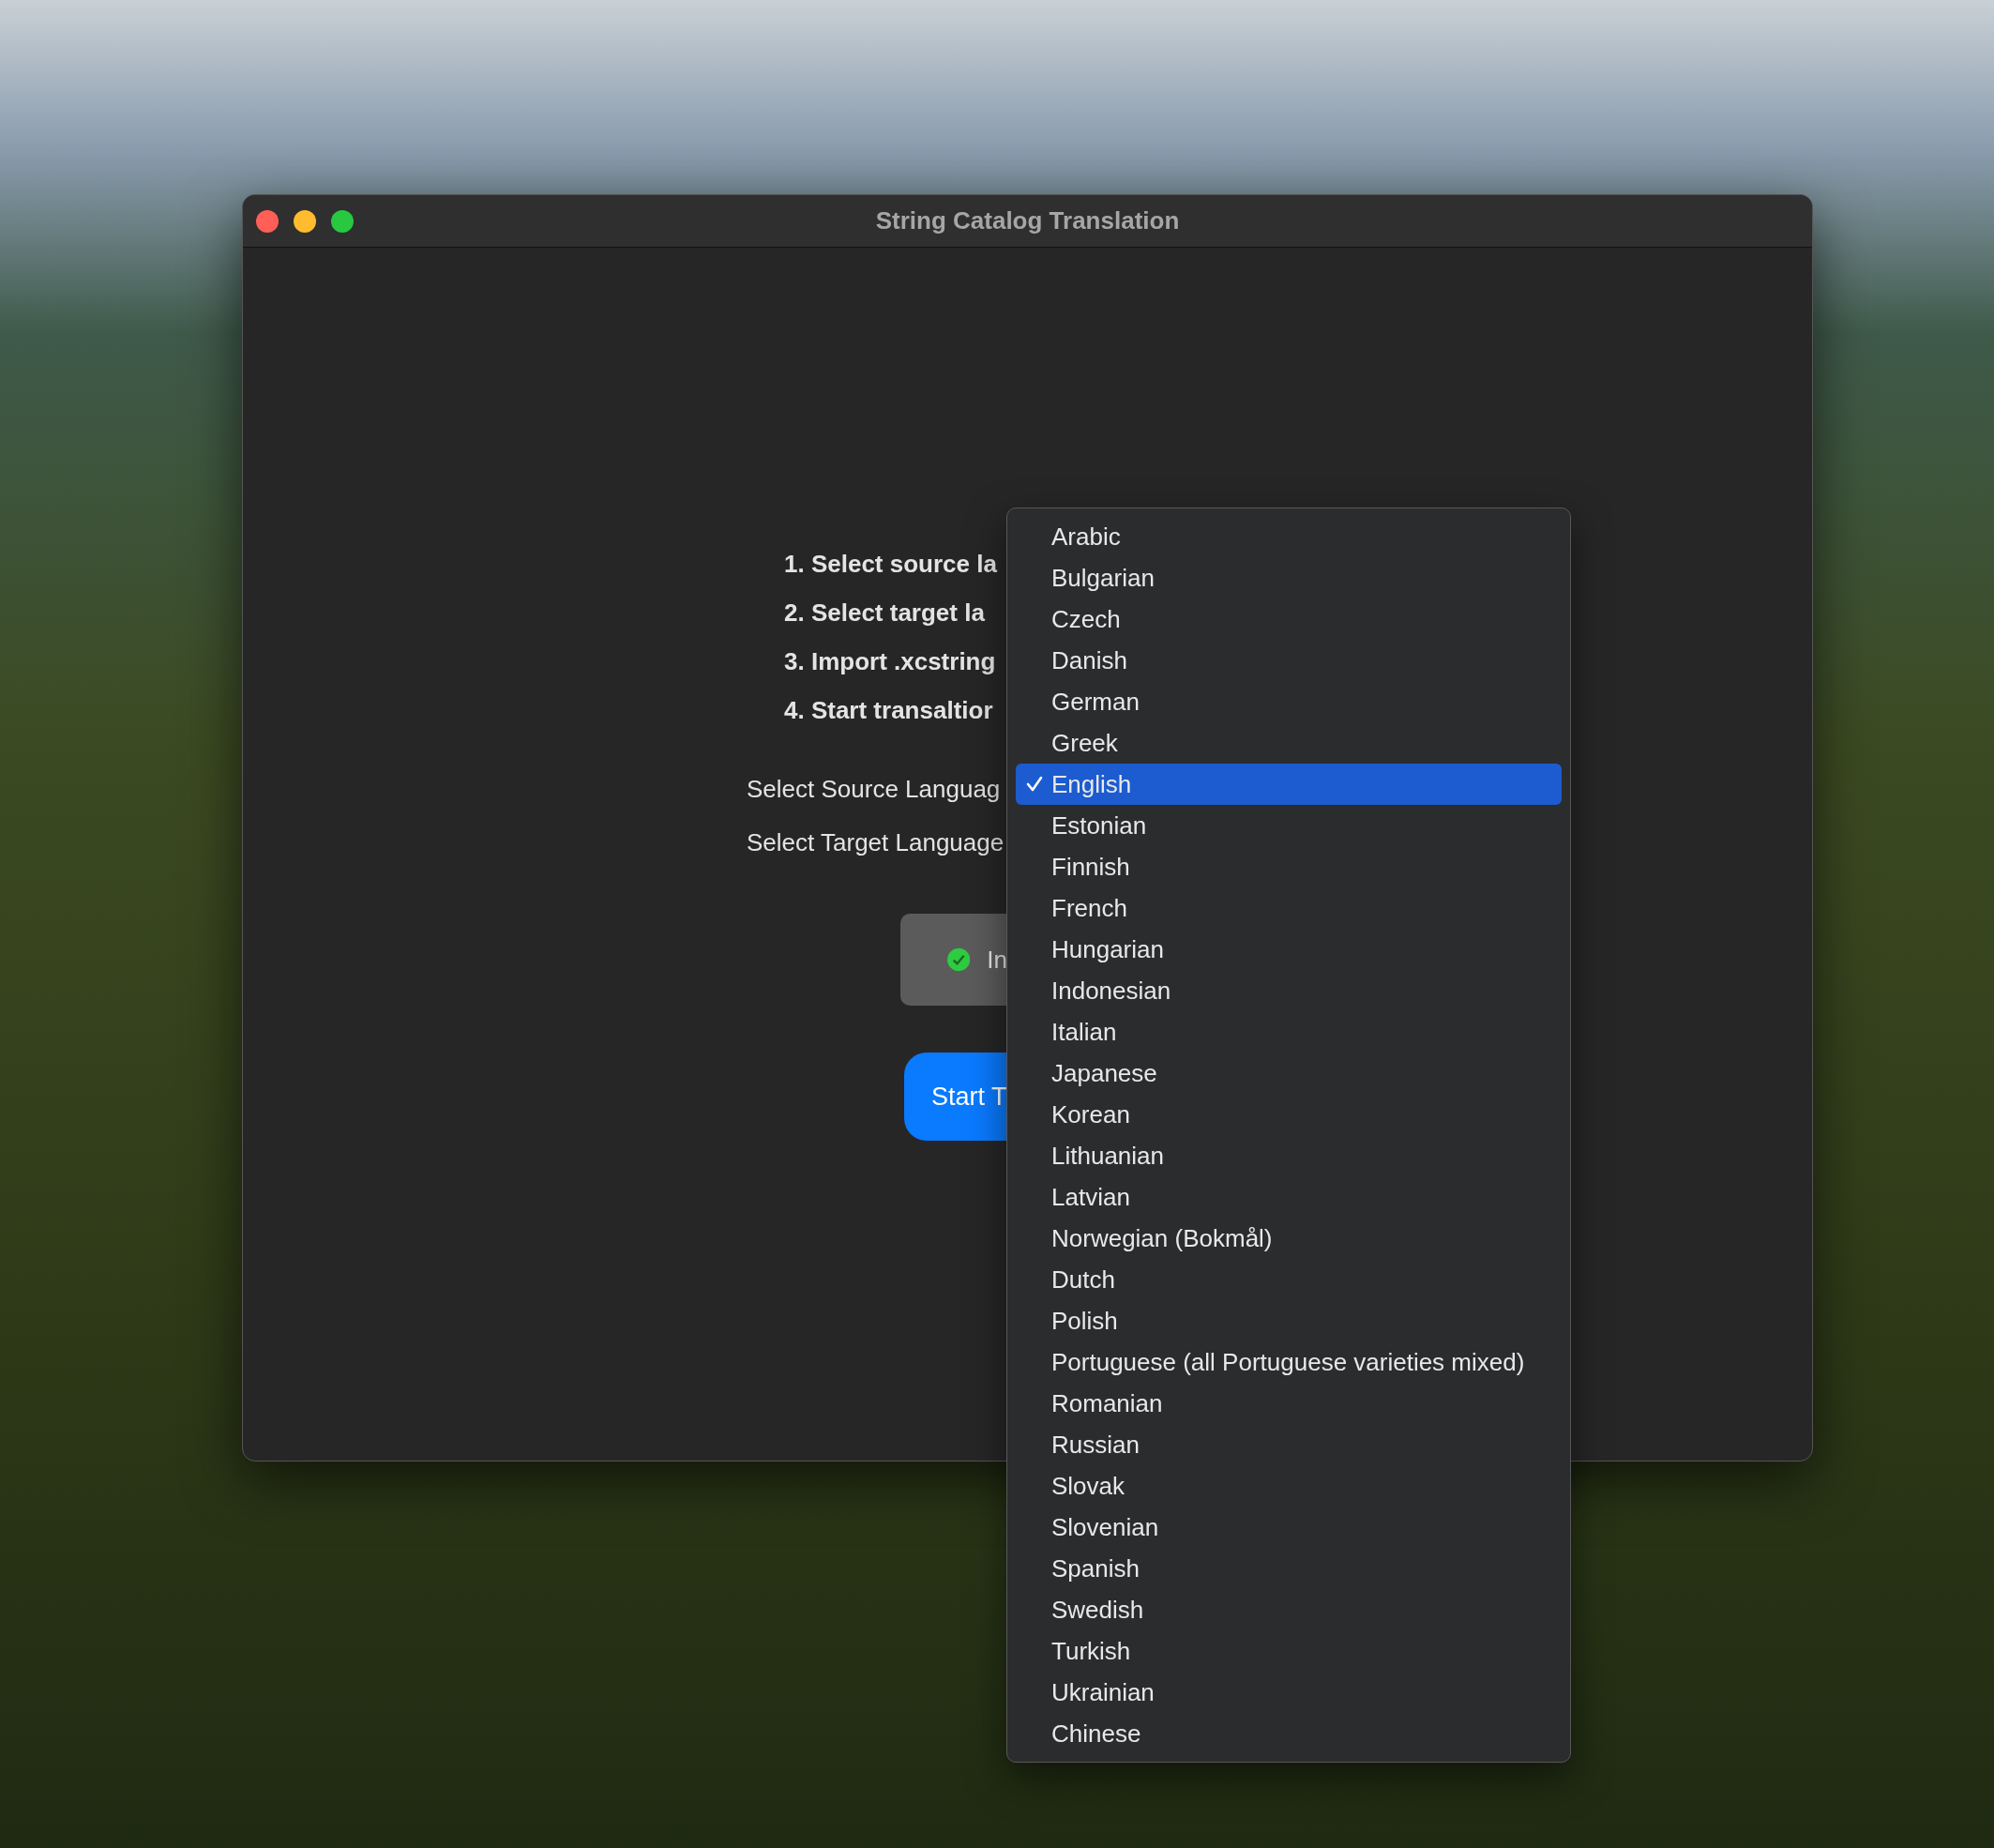  I want to click on menu-item: Indonesian, so click(1289, 990).